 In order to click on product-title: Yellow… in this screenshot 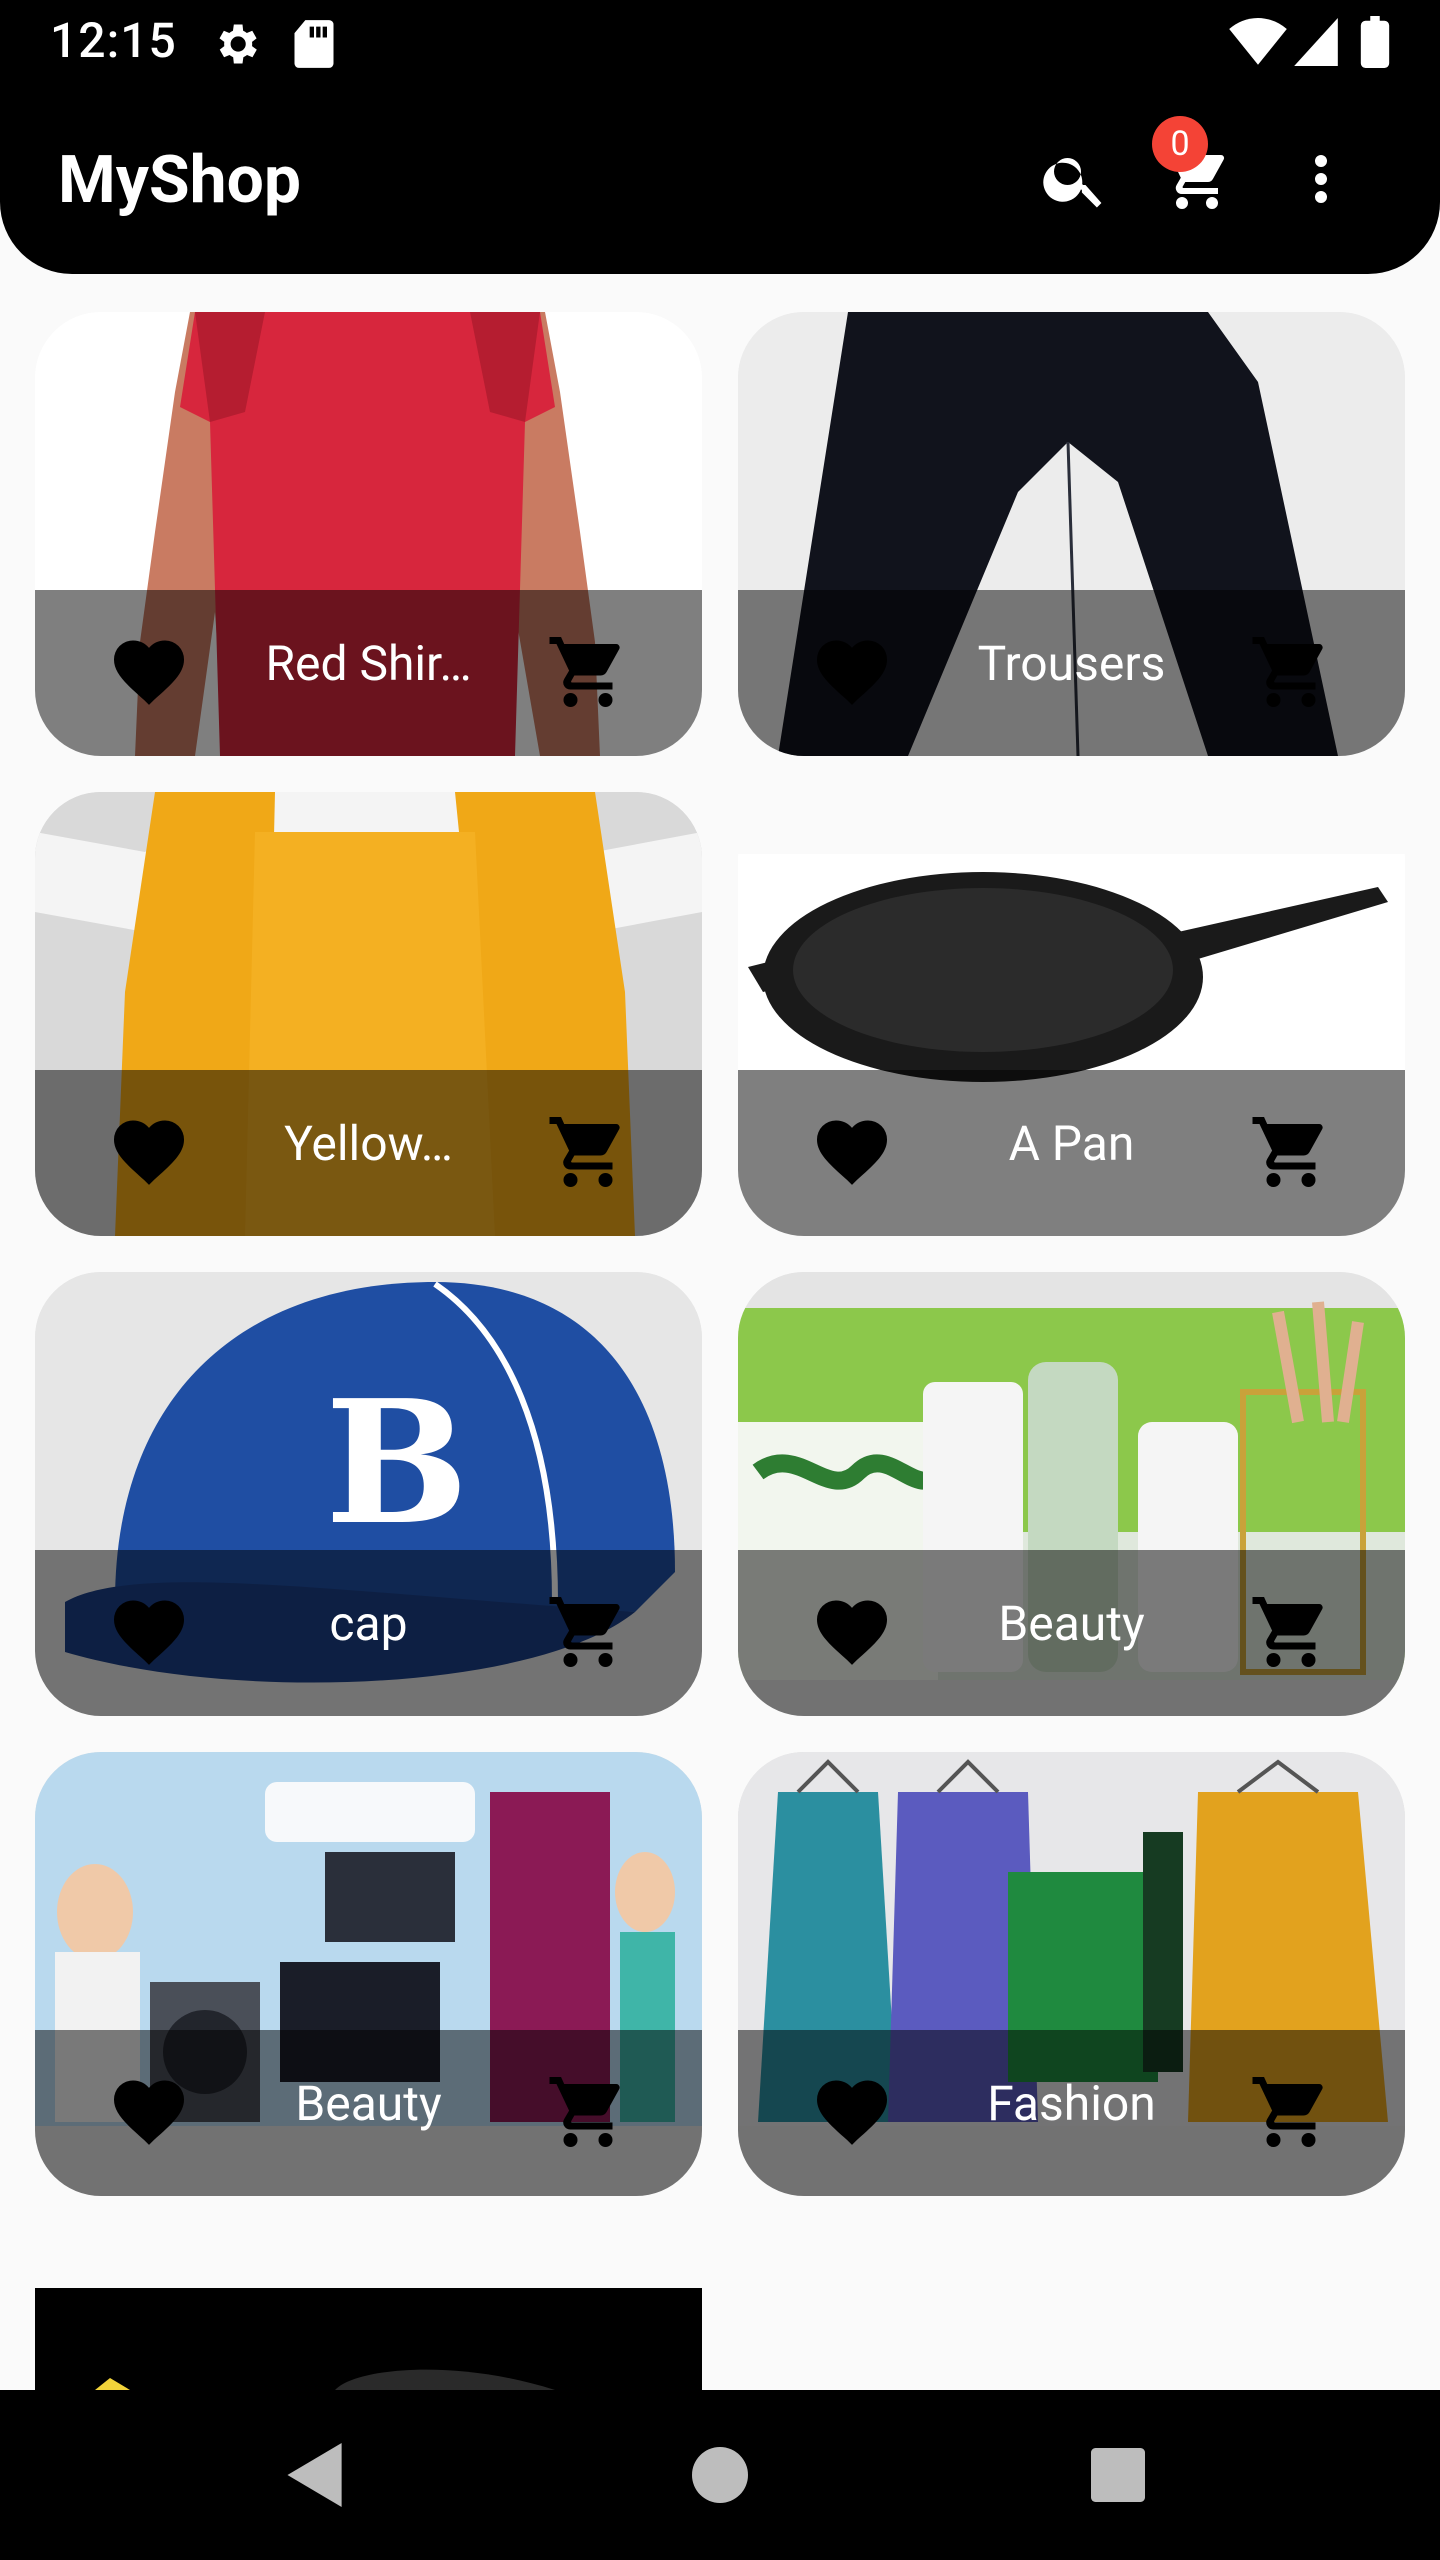, I will do `click(368, 1143)`.